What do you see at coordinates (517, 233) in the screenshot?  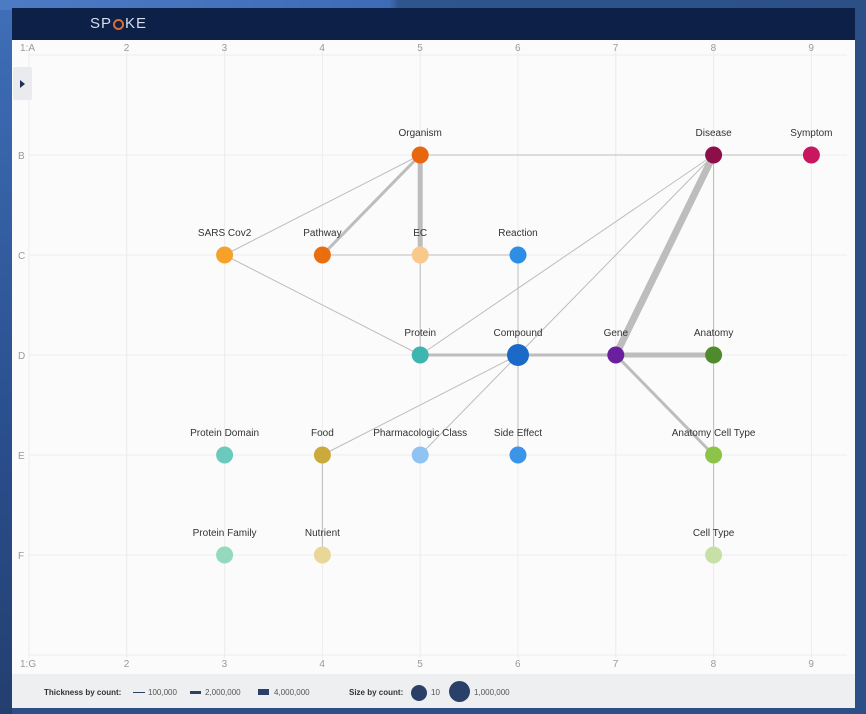 I see `node-label-reaction: Reaction` at bounding box center [517, 233].